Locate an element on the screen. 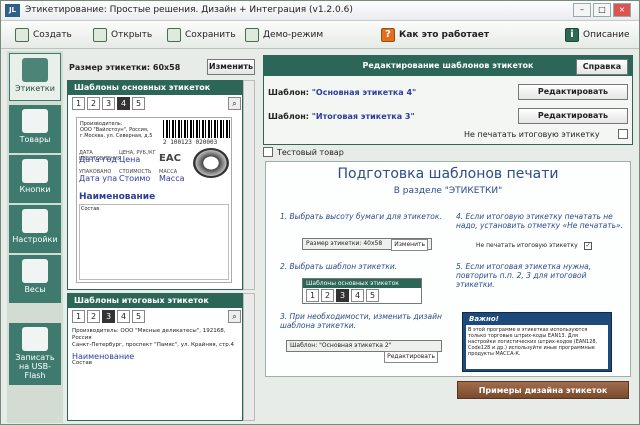  mini-tab-1: 1 is located at coordinates (312, 295).